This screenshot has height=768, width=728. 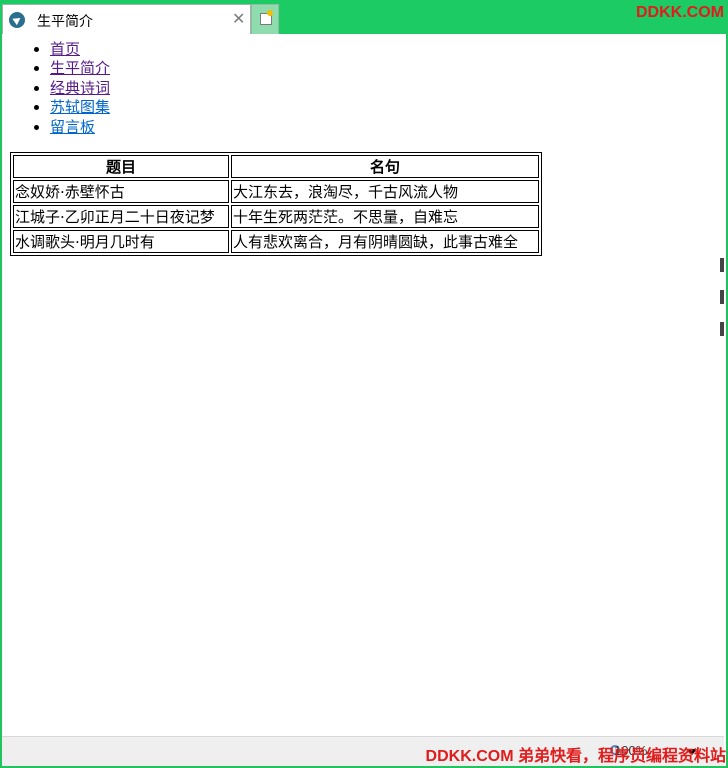 I want to click on table-row: 江城子·乙卯正月二十日夜记梦 十年生死两茫茫。不思量，自难忘, so click(x=276, y=216).